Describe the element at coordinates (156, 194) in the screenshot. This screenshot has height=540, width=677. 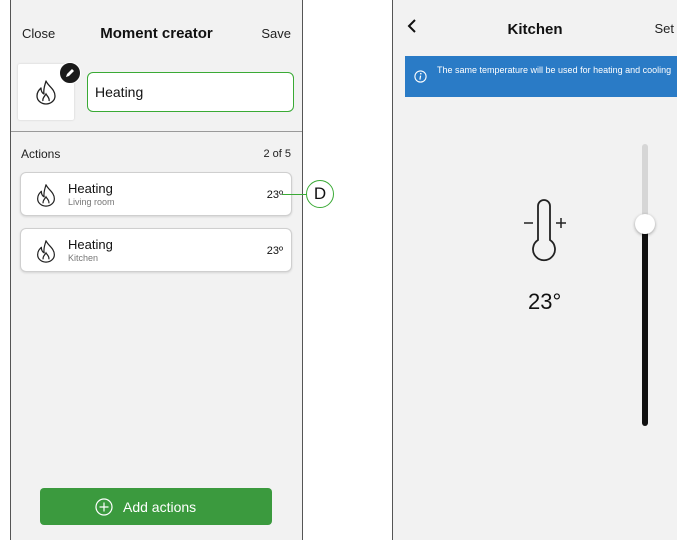
I see `action-item-living-room: Heating Living room 23º` at that location.